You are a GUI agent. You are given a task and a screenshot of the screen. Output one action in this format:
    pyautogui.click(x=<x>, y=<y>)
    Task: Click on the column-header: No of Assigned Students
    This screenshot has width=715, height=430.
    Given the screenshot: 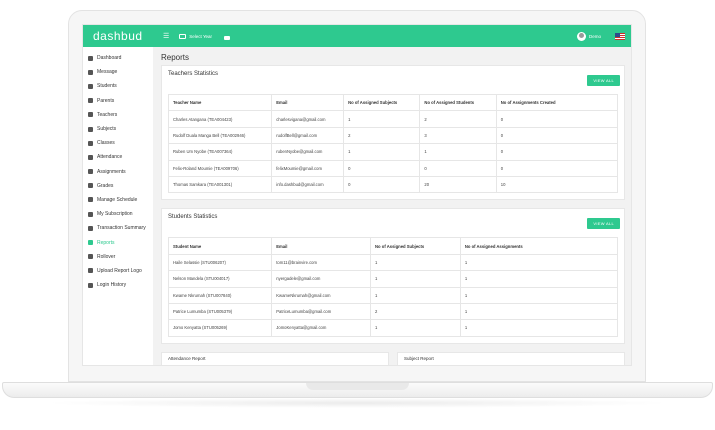 What is the action you would take?
    pyautogui.click(x=458, y=102)
    